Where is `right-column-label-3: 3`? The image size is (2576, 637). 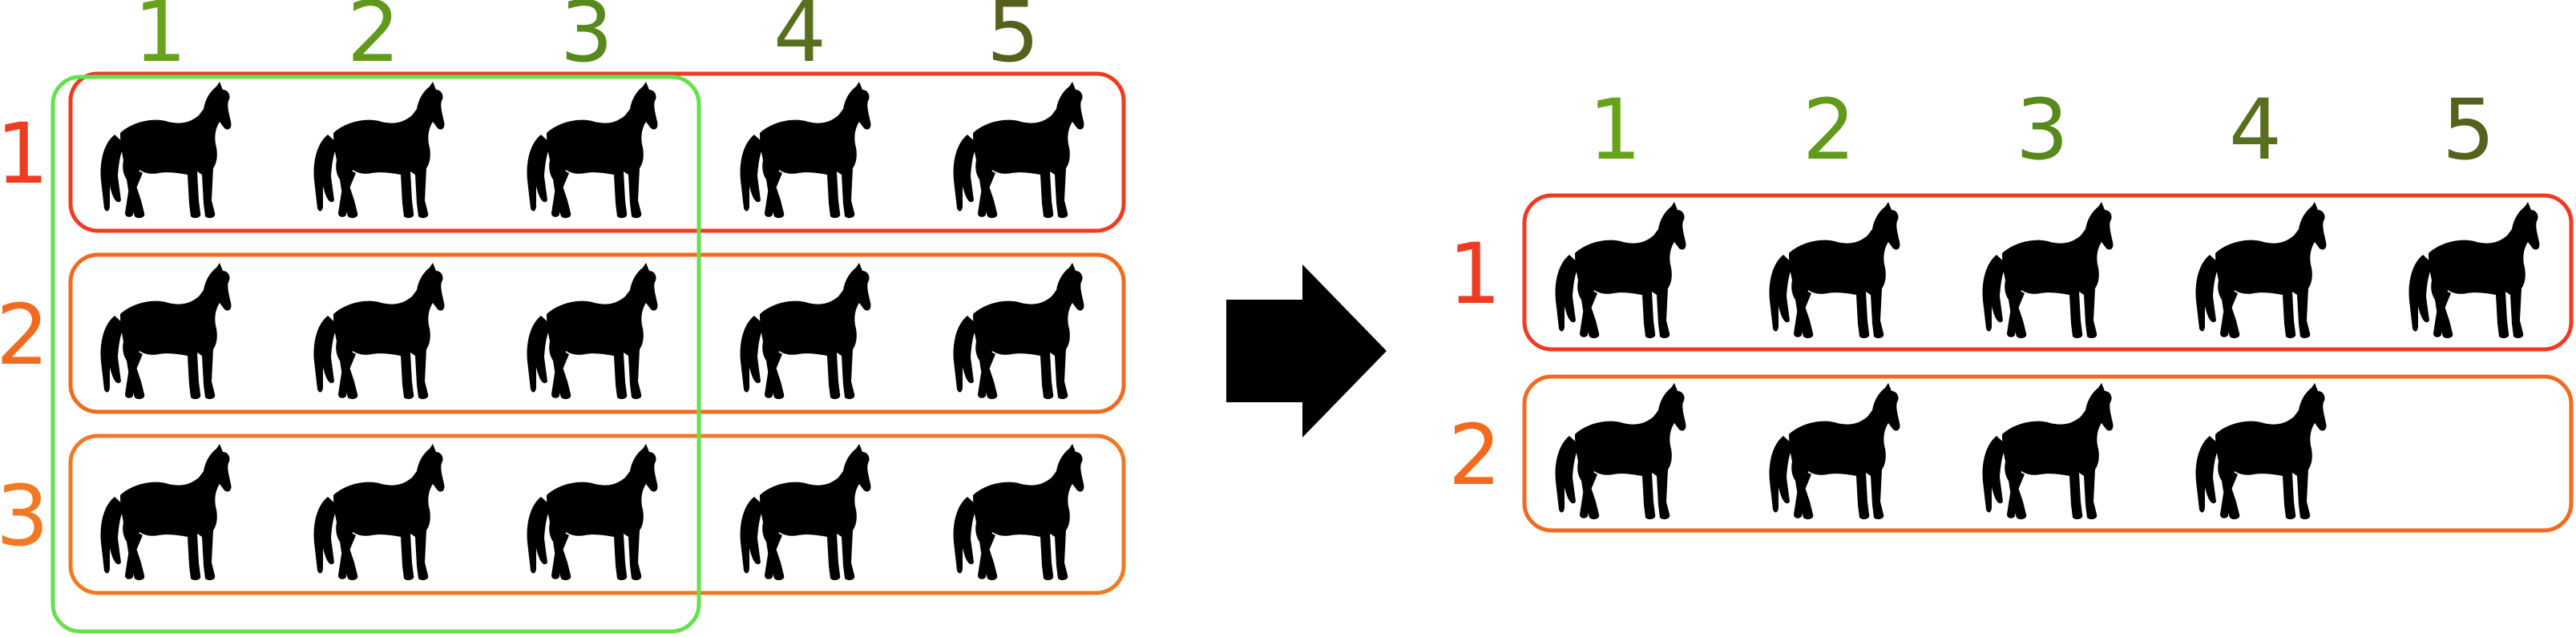 right-column-label-3: 3 is located at coordinates (2042, 130).